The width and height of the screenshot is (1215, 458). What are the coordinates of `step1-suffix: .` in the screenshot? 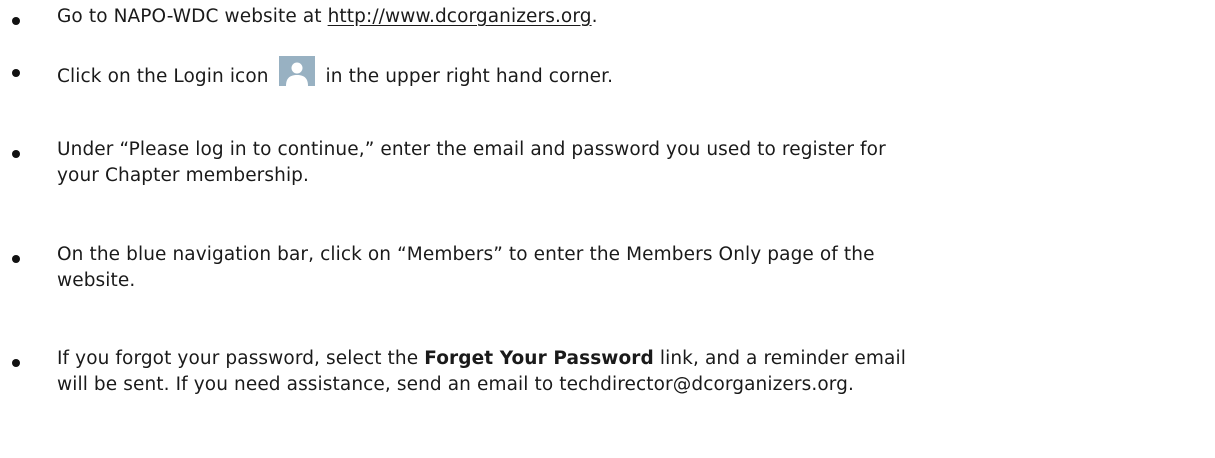 It's located at (594, 16).